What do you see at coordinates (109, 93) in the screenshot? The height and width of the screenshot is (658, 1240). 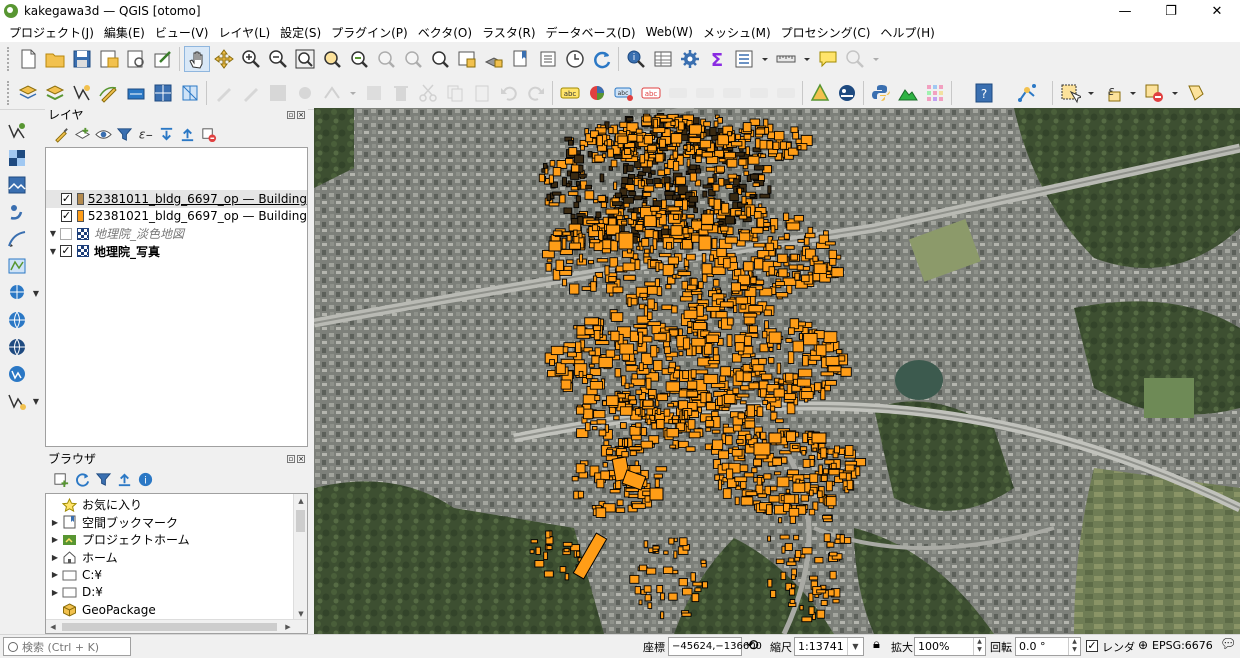 I see `digitize-line-button` at bounding box center [109, 93].